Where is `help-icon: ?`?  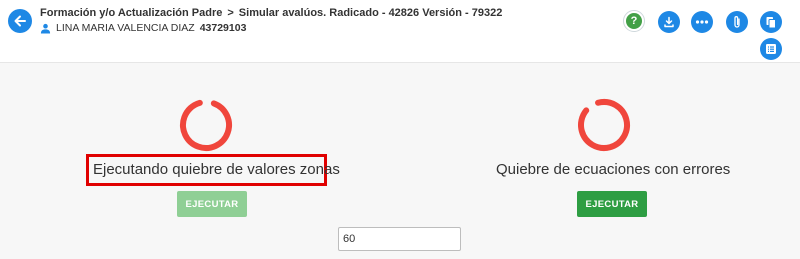
help-icon: ? is located at coordinates (634, 21).